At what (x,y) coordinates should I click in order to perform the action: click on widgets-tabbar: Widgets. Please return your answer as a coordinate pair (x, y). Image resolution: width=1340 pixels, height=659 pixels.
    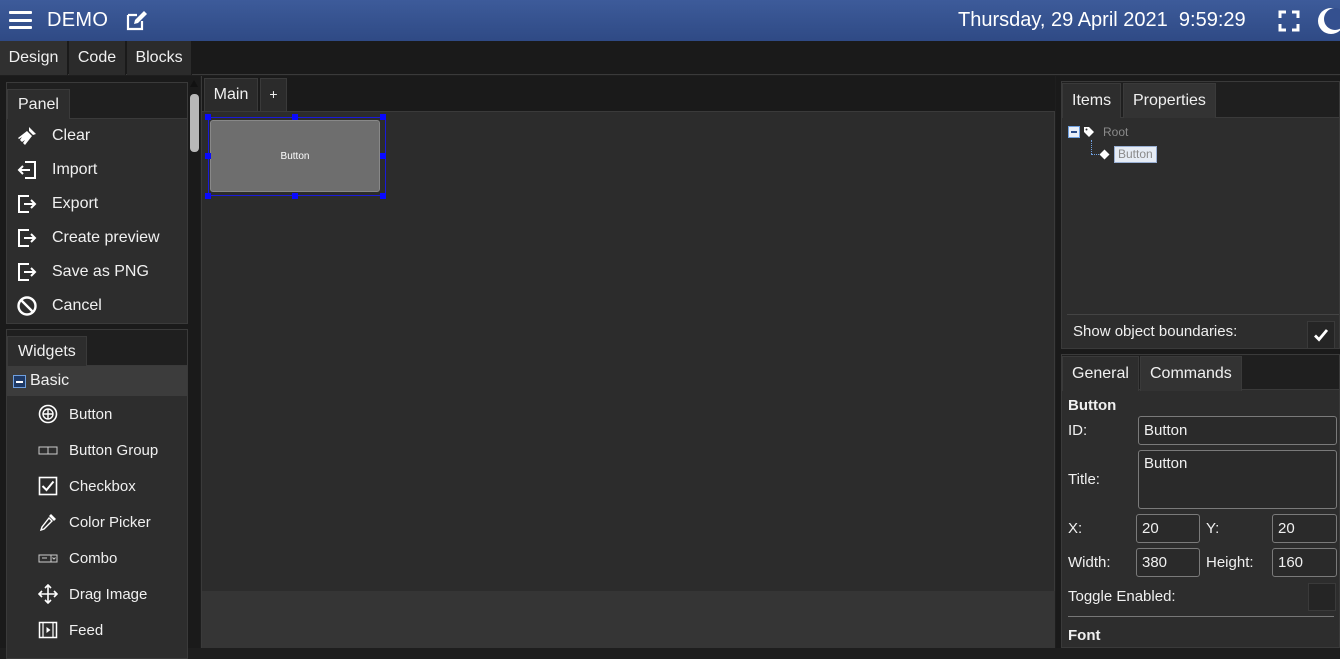
    Looking at the image, I should click on (97, 348).